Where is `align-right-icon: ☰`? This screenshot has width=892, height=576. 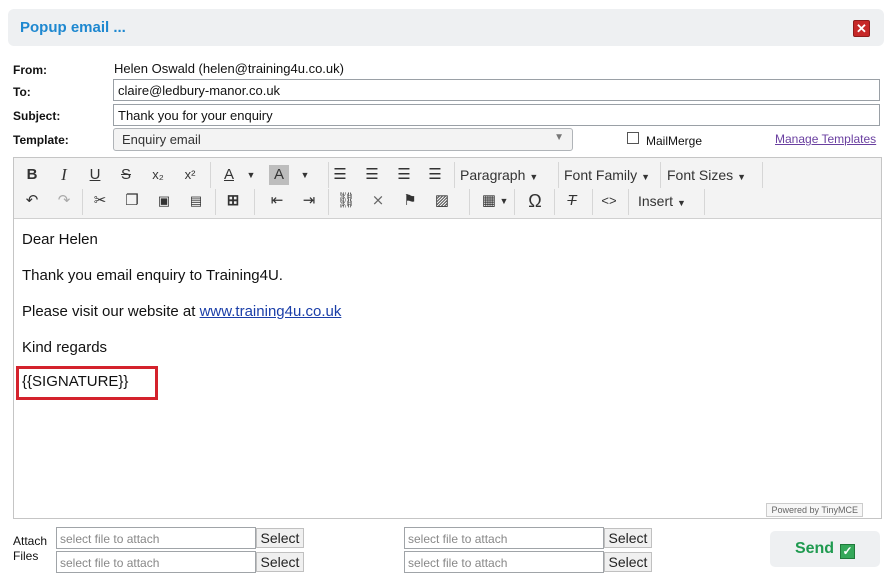
align-right-icon: ☰ is located at coordinates (404, 175).